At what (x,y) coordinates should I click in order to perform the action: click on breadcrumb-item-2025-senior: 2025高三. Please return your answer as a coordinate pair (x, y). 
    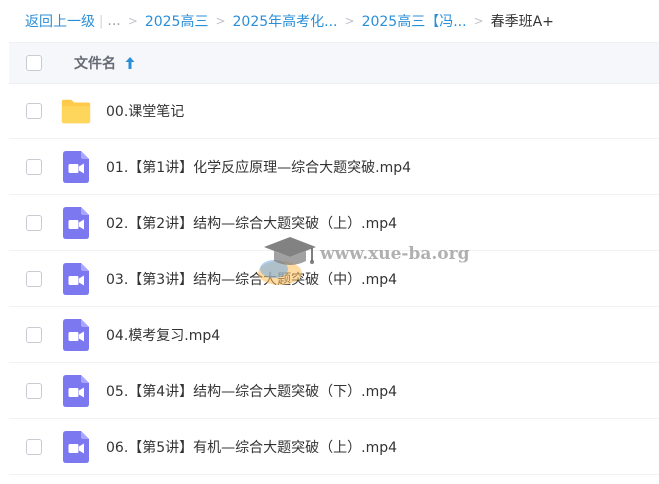
    Looking at the image, I should click on (177, 21).